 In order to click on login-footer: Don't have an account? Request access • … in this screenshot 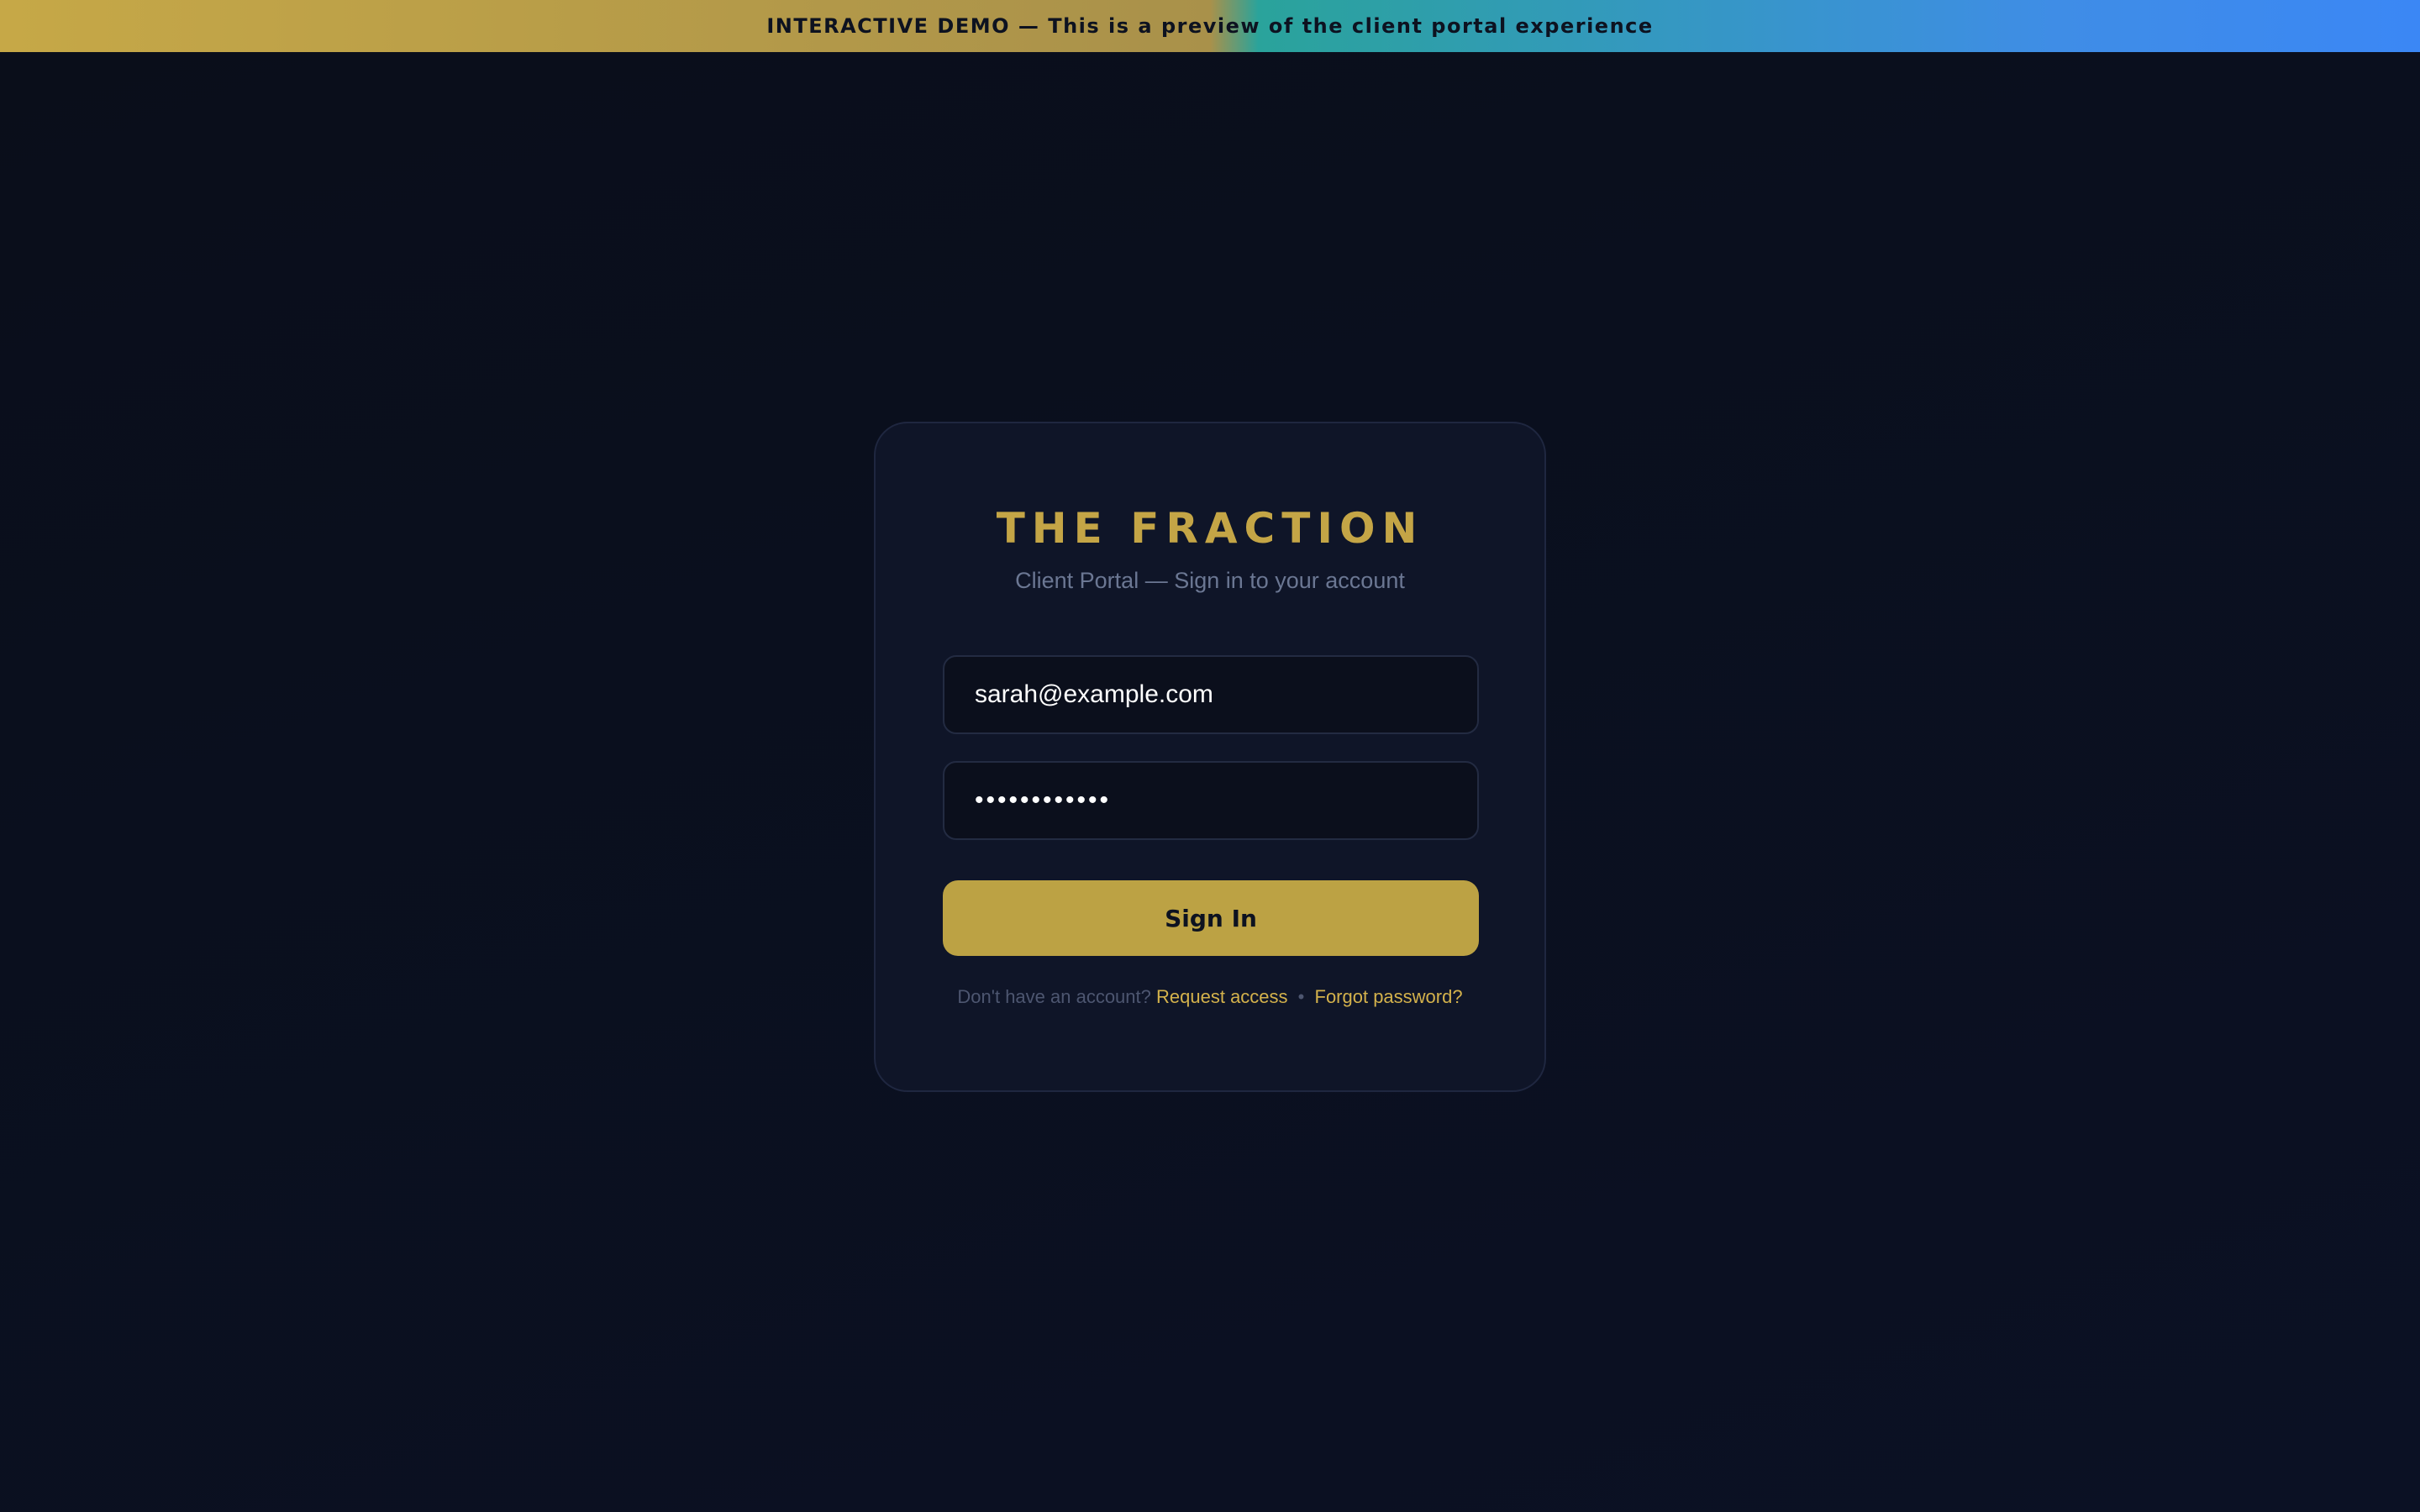, I will do `click(1210, 997)`.